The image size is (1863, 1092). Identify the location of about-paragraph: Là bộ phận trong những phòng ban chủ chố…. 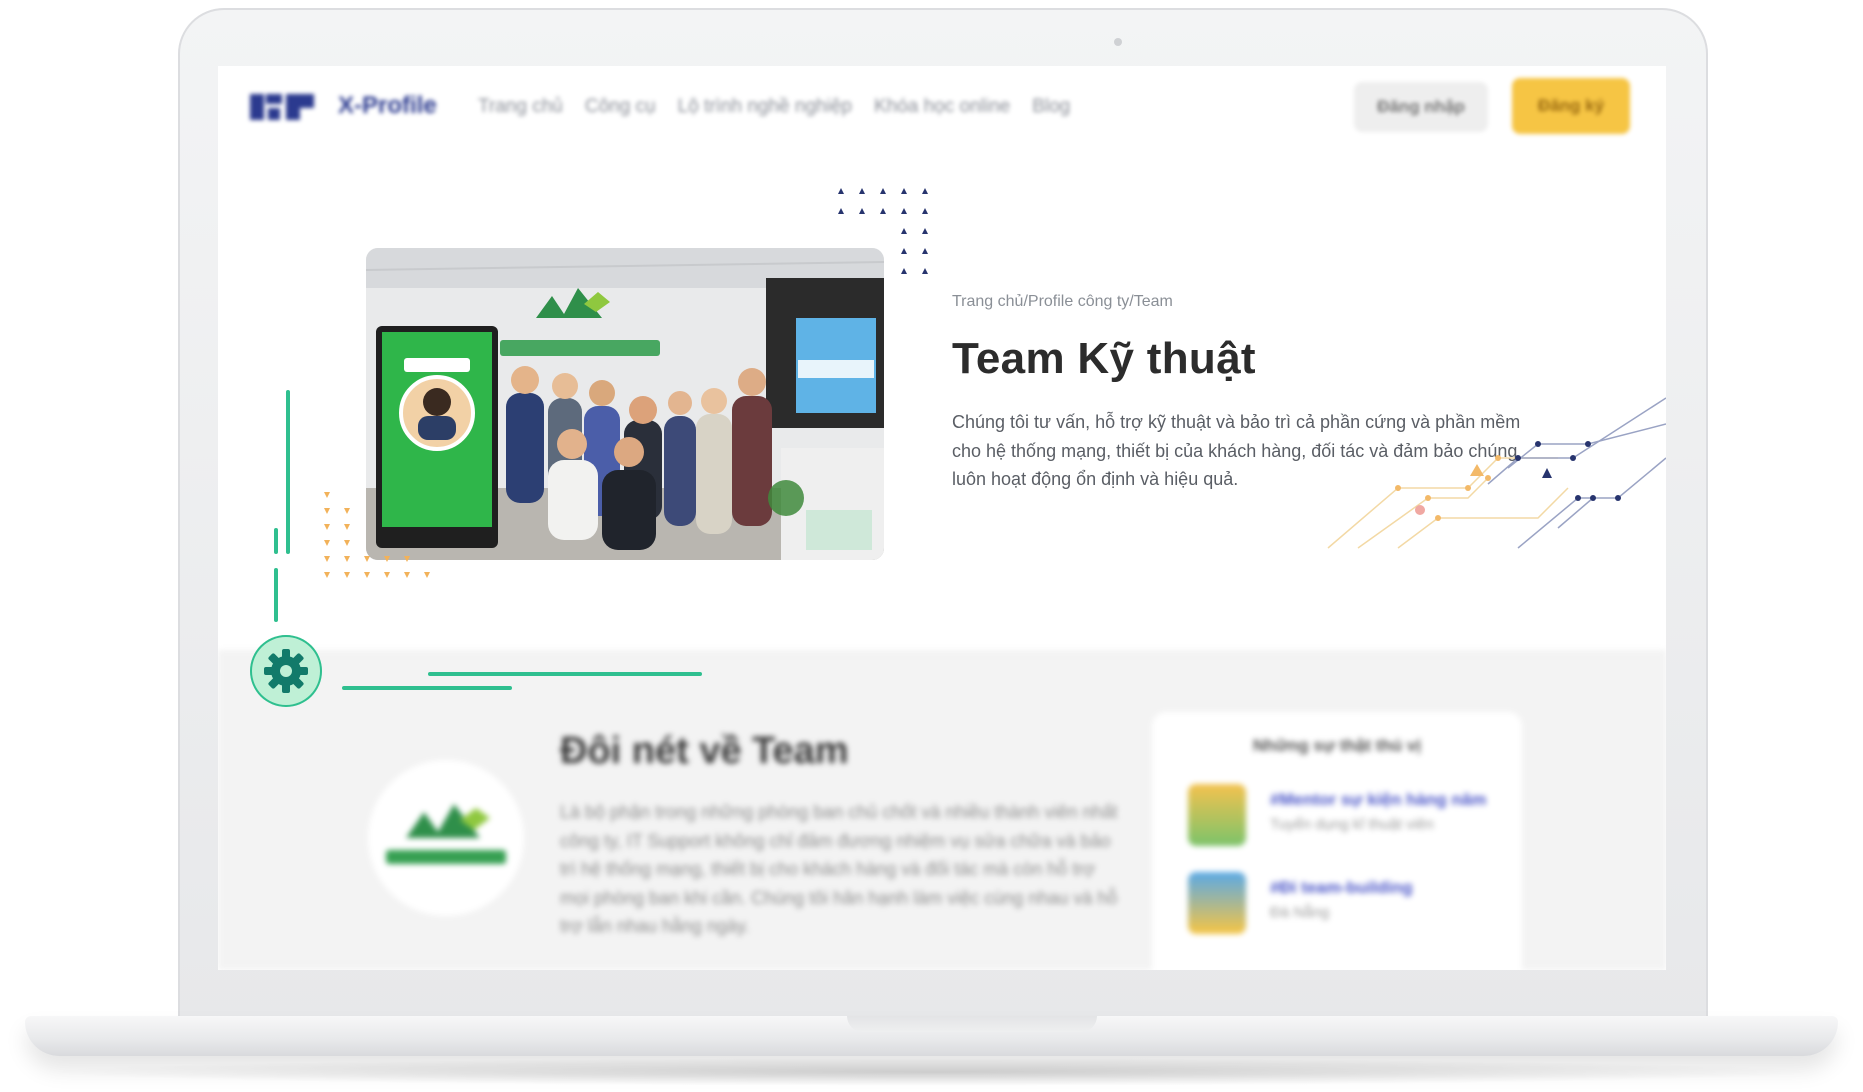
(839, 869).